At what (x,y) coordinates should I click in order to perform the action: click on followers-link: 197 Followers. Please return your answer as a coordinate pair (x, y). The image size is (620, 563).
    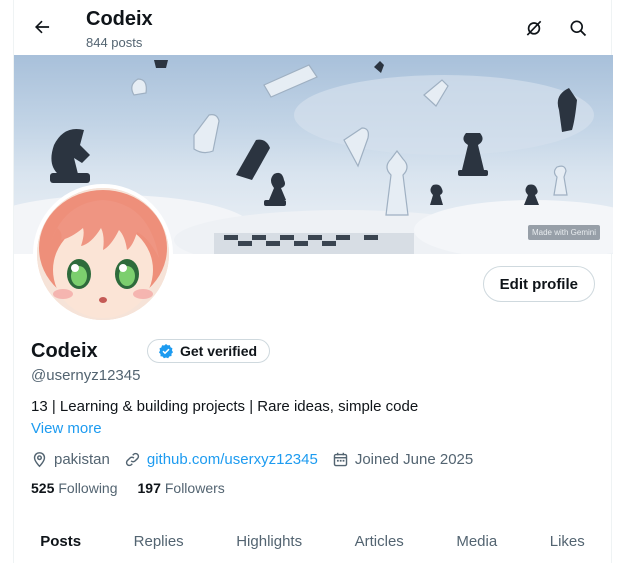
    Looking at the image, I should click on (181, 488).